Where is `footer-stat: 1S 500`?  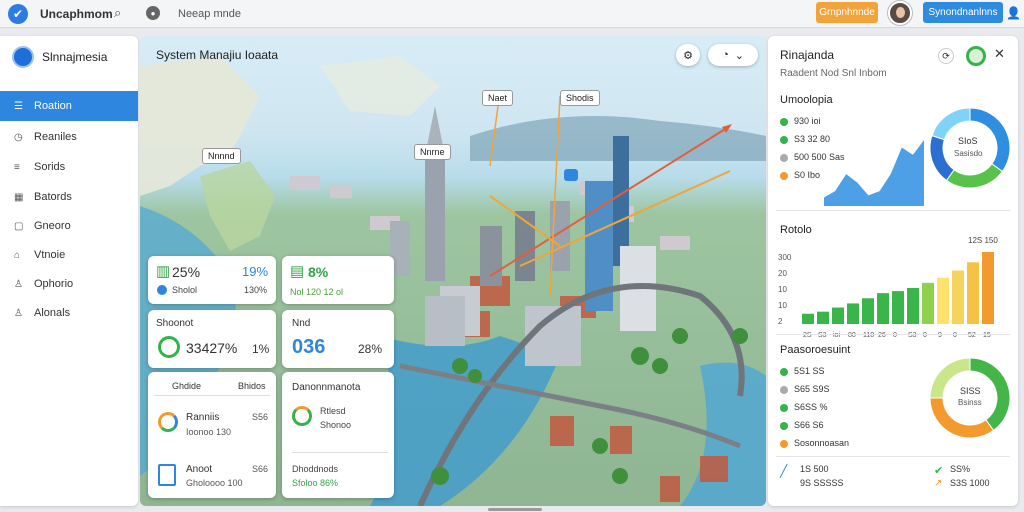 footer-stat: 1S 500 is located at coordinates (814, 469).